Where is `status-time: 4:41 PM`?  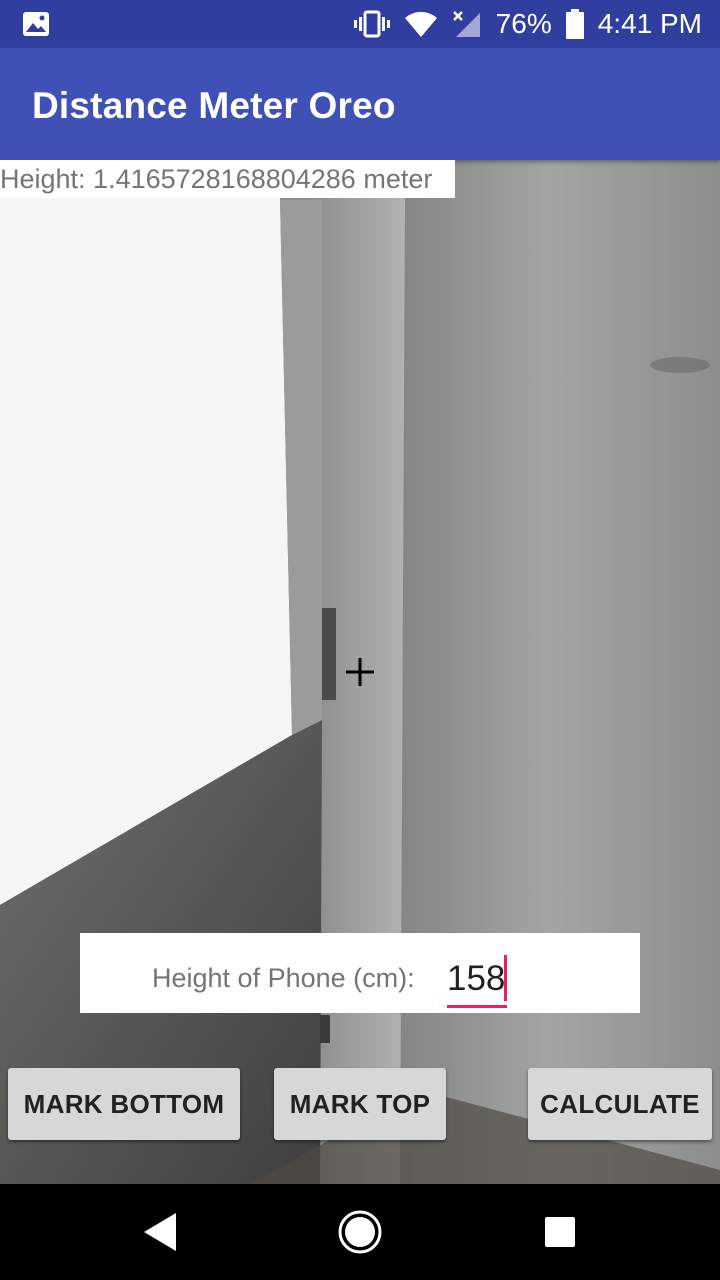
status-time: 4:41 PM is located at coordinates (649, 23).